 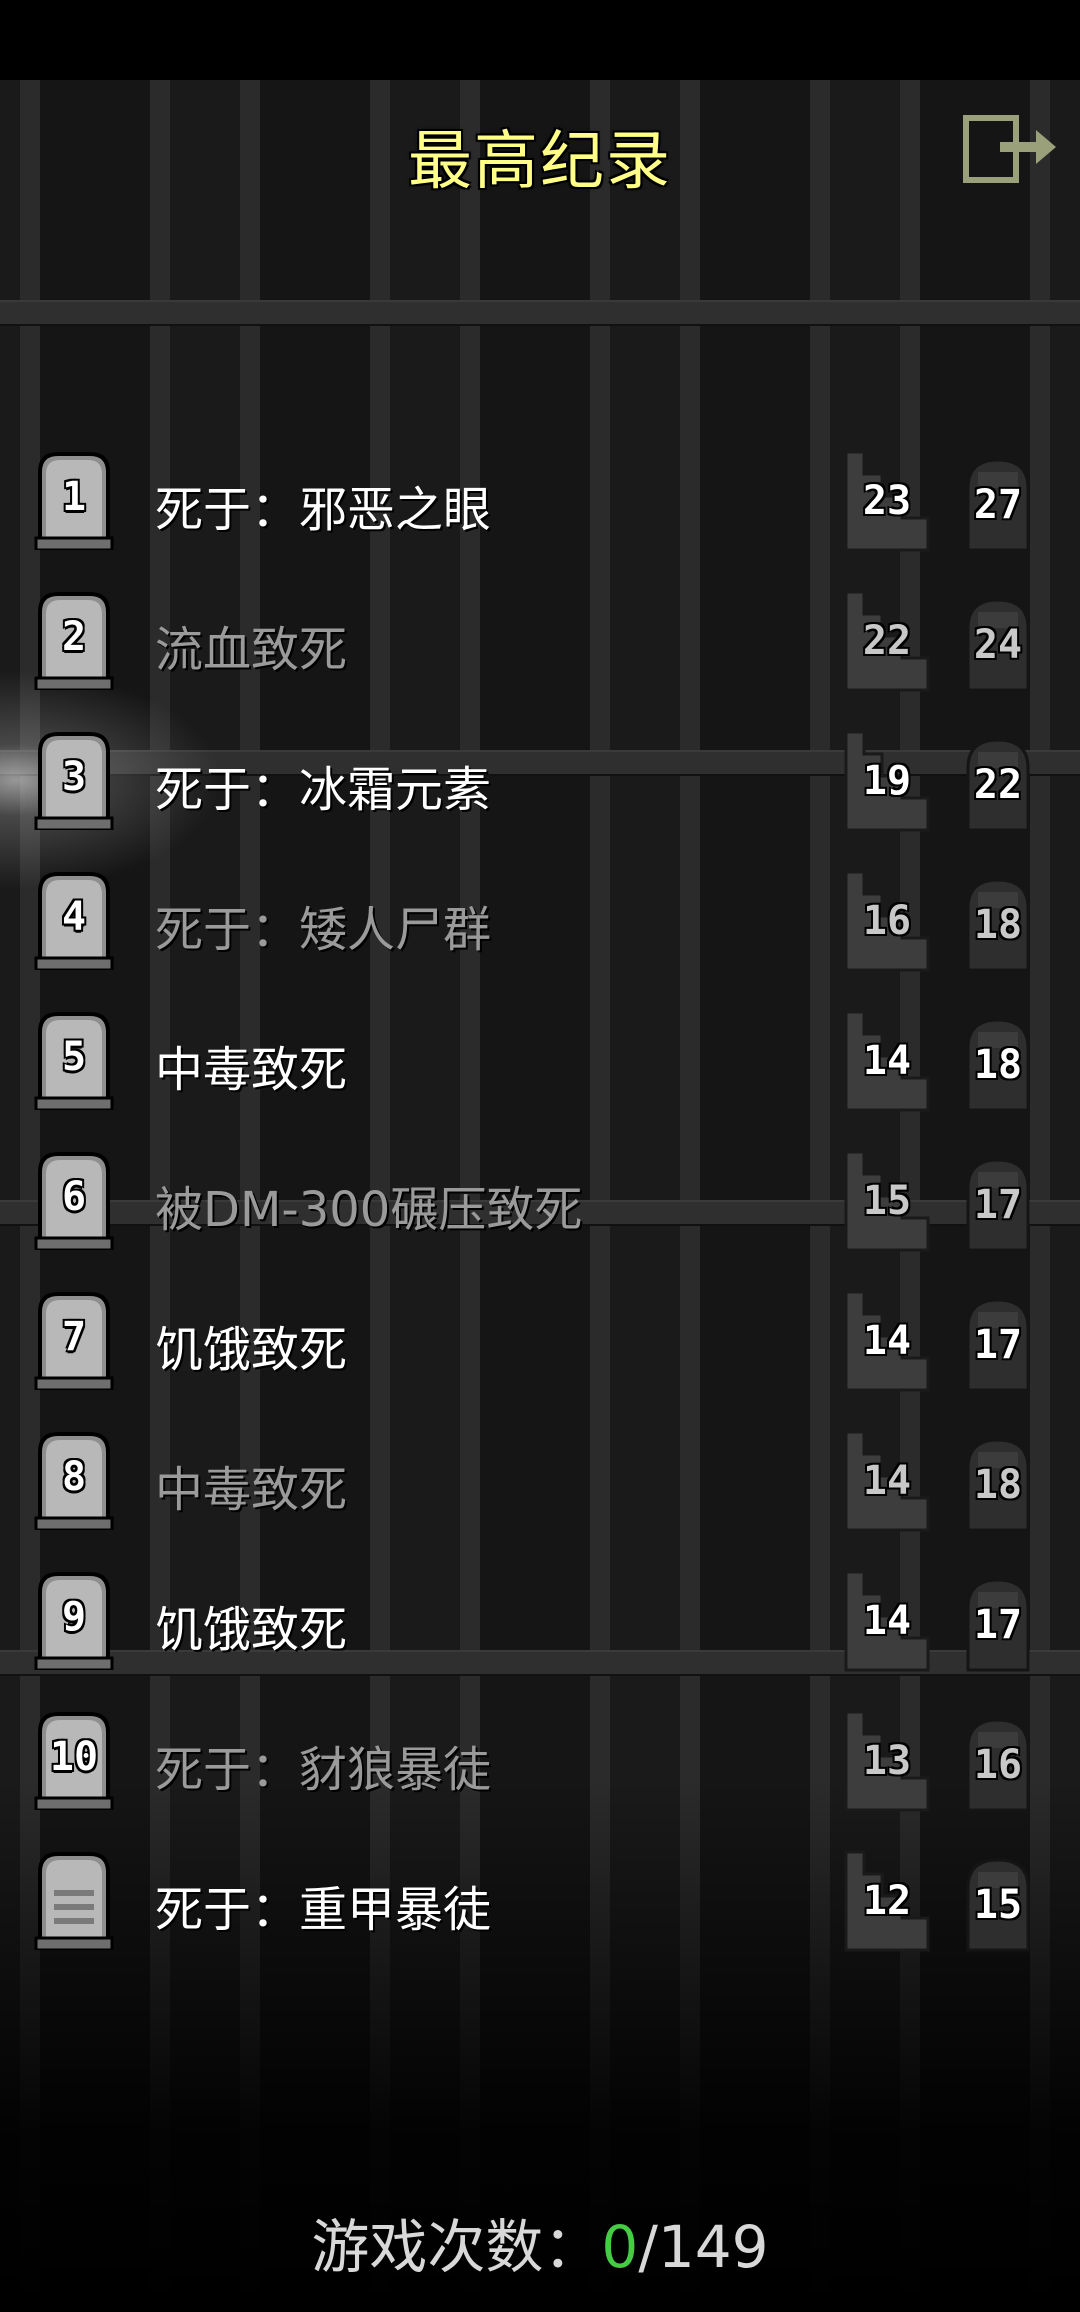 What do you see at coordinates (540, 640) in the screenshot?
I see `record-row: 2 流血致死 22 24` at bounding box center [540, 640].